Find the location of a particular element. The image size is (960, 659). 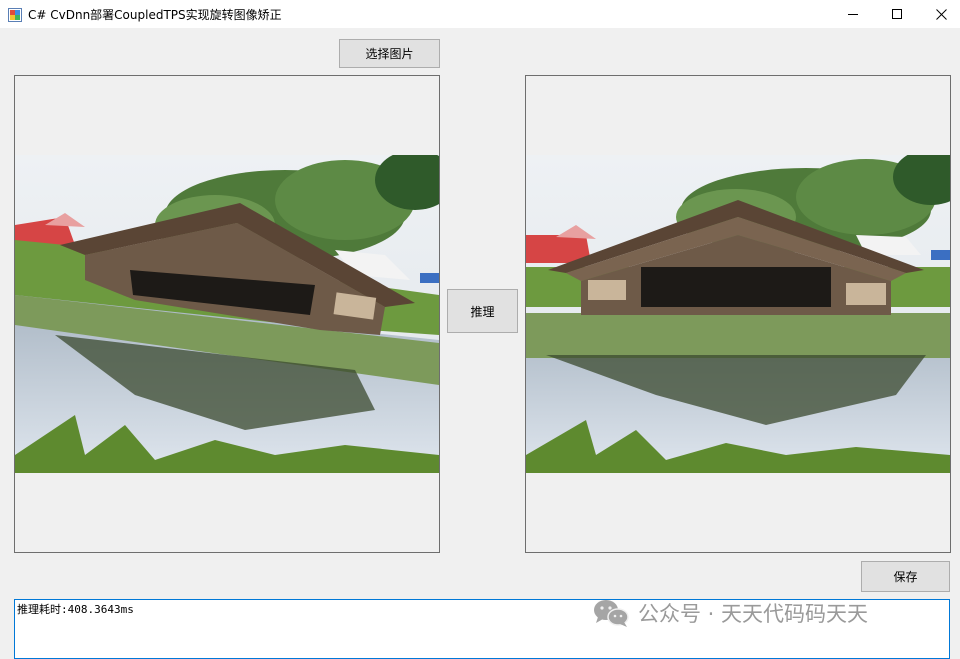

minimize-icon is located at coordinates (853, 14).